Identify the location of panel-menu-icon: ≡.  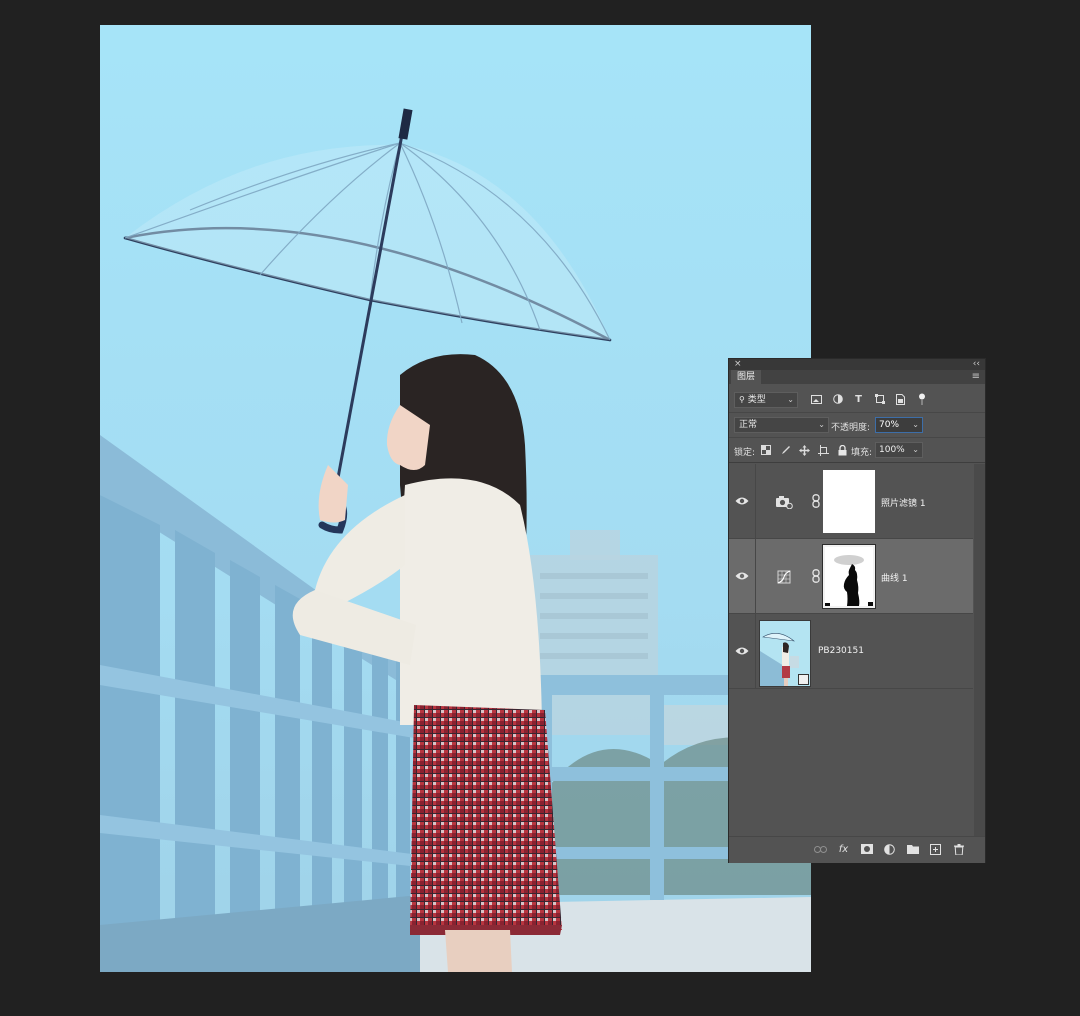
(976, 377).